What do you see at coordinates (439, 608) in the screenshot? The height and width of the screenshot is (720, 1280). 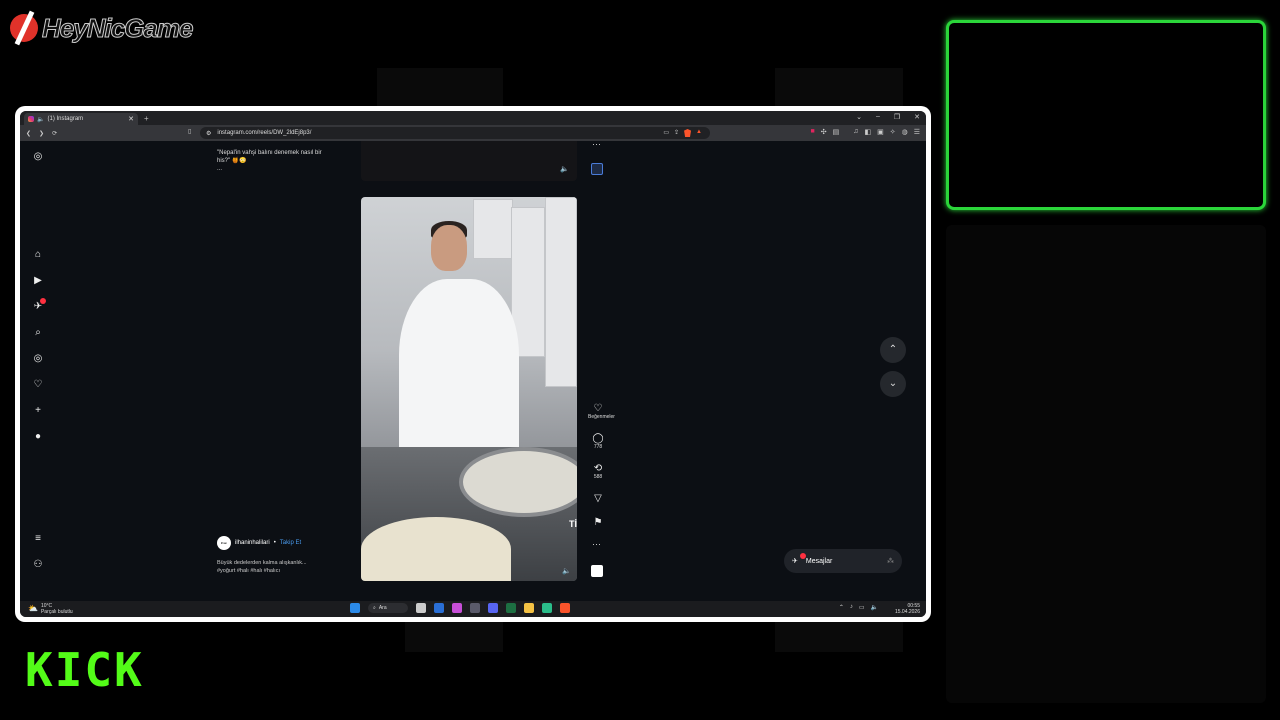 I see `edge-icon` at bounding box center [439, 608].